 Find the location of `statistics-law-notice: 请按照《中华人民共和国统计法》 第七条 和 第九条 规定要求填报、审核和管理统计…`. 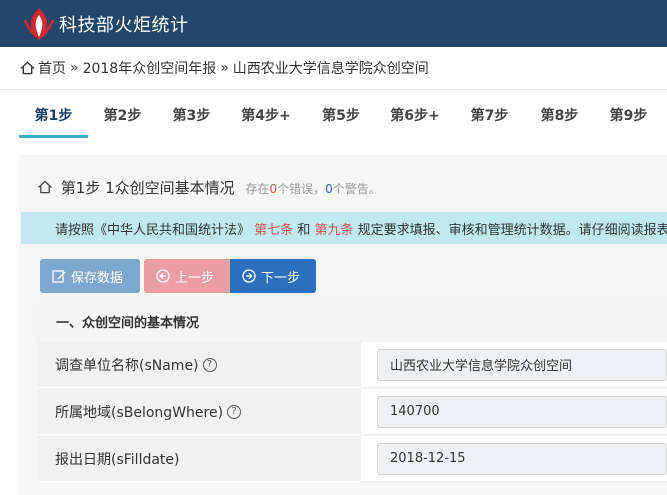

statistics-law-notice: 请按照《中华人民共和国统计法》 第七条 和 第九条 规定要求填报、审核和管理统计… is located at coordinates (344, 228).